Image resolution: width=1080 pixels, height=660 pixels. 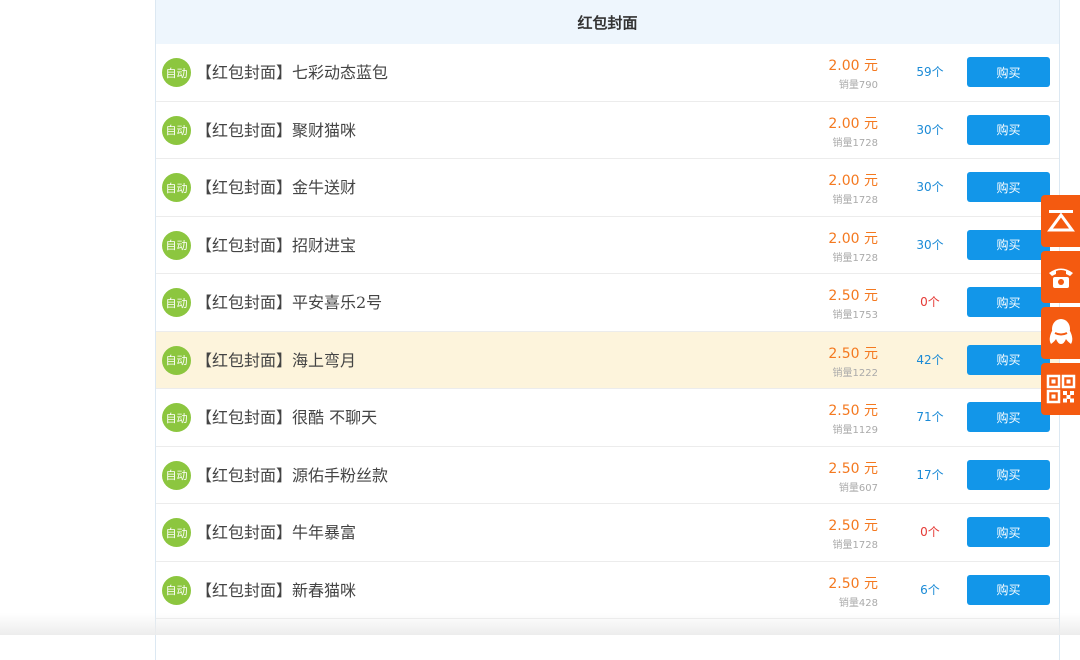 I want to click on product-row: 自动 【红包封面】牛年暴富 2.50 元销量1728 0个 购买, so click(x=607, y=533).